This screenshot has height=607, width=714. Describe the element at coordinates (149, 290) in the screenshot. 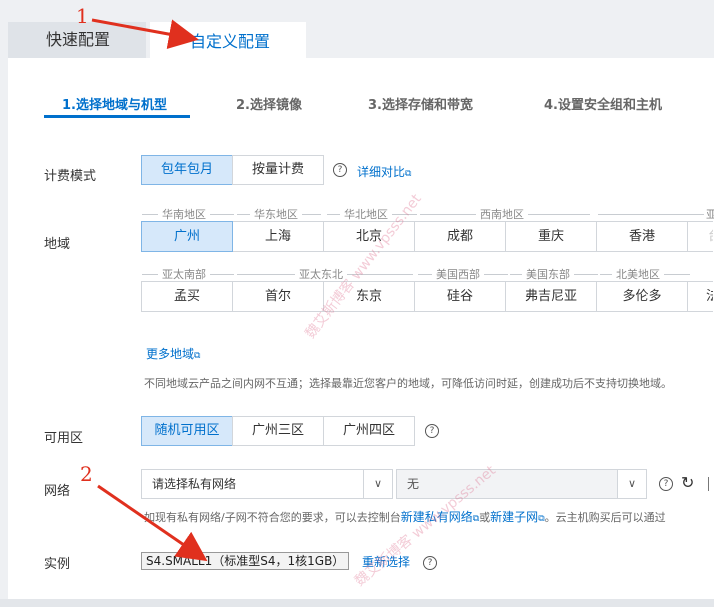

I see `annotation-arrows` at that location.